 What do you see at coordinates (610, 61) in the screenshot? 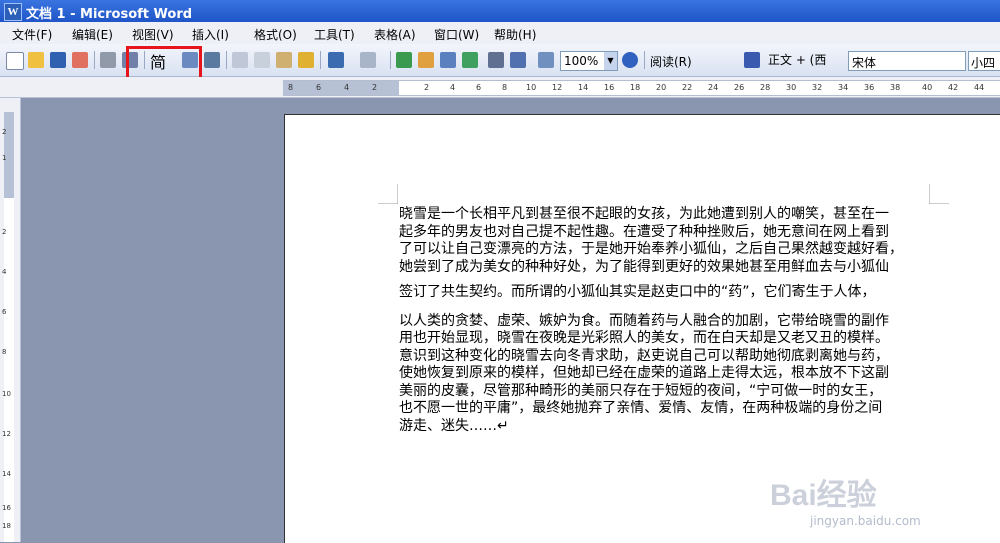
I see `chevron-down-icon: ▼` at bounding box center [610, 61].